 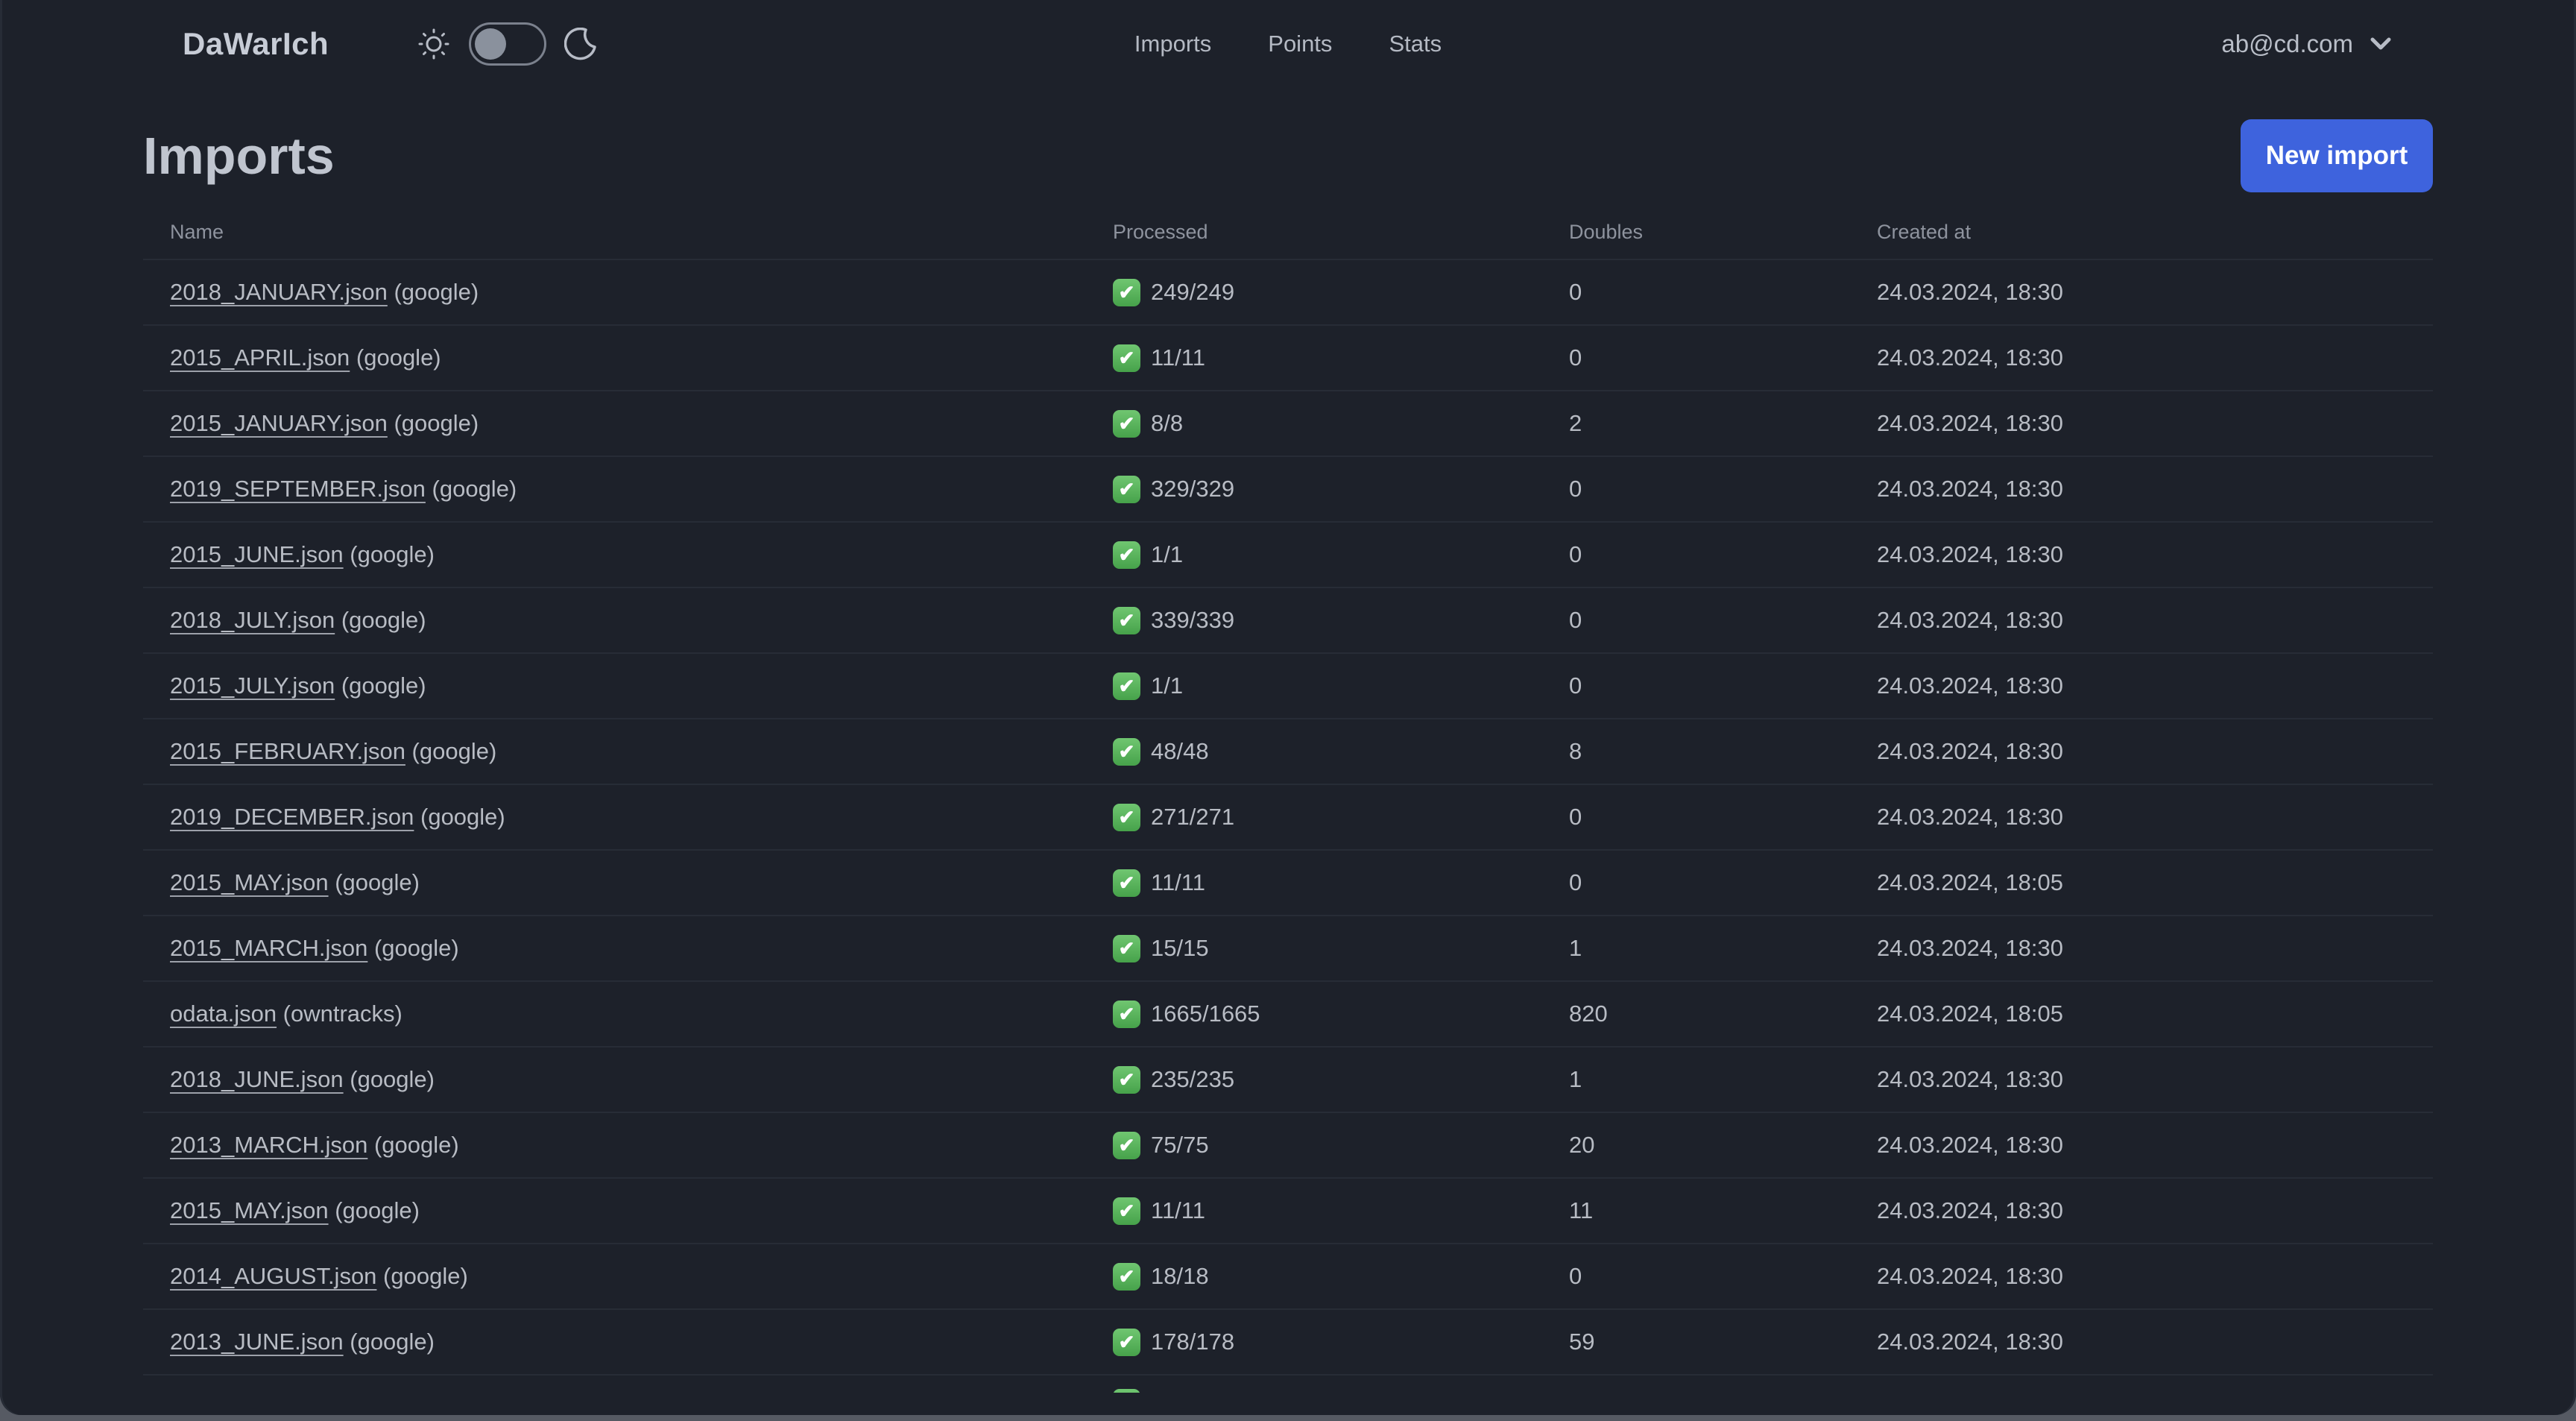 What do you see at coordinates (1193, 292) in the screenshot?
I see `processed-value: 249/249` at bounding box center [1193, 292].